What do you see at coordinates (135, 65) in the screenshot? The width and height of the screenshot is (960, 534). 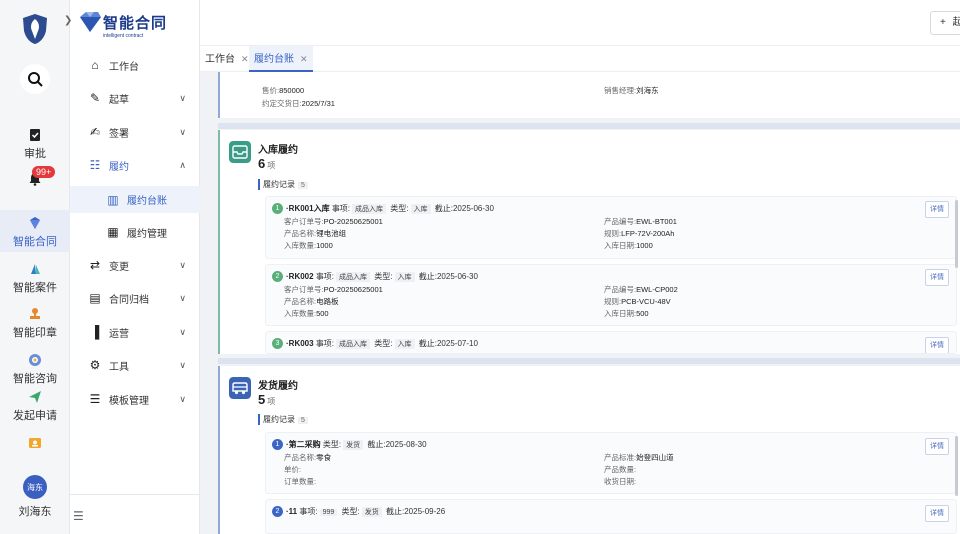 I see `nav-workbench: ⌂ 工作台` at bounding box center [135, 65].